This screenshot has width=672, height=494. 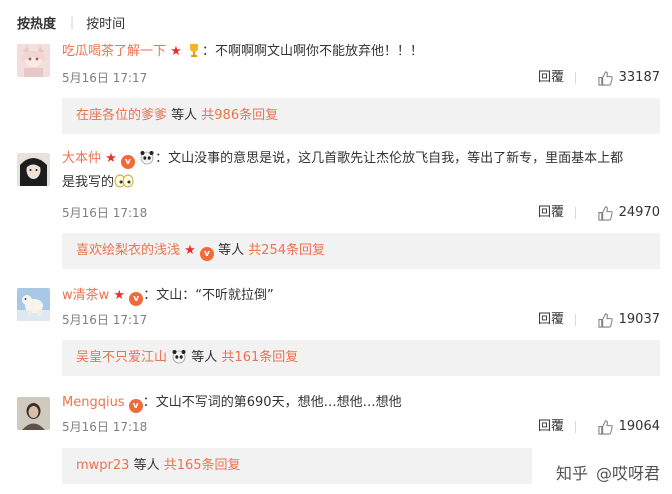 What do you see at coordinates (286, 250) in the screenshot?
I see `sub-reply-count: 共254条回复` at bounding box center [286, 250].